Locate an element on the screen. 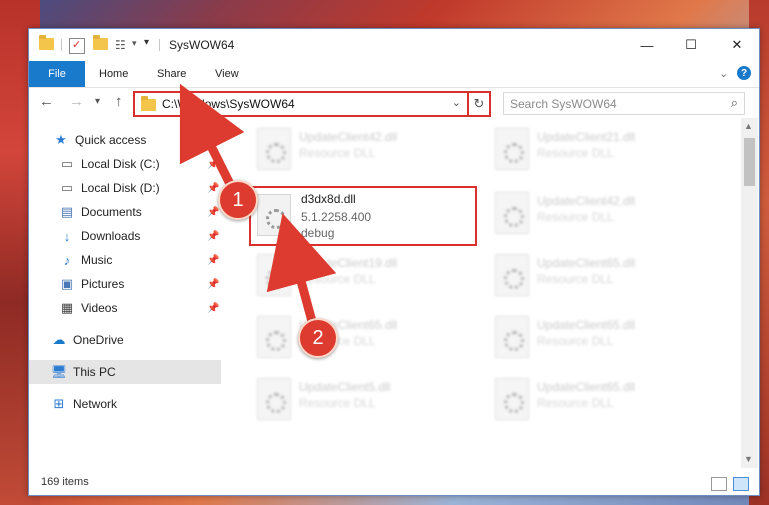 The image size is (769, 505). file-item: UpdateClient21.dll Resource DLL is located at coordinates (597, 147).